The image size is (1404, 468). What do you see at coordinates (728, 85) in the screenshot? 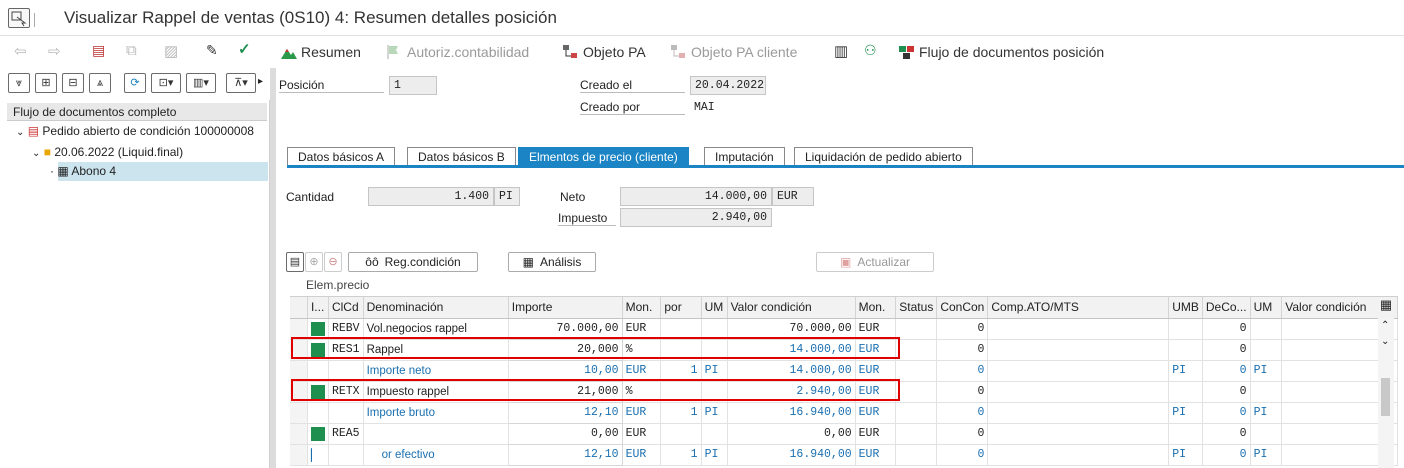
I see `creado-el-field: 20.04.2022` at bounding box center [728, 85].